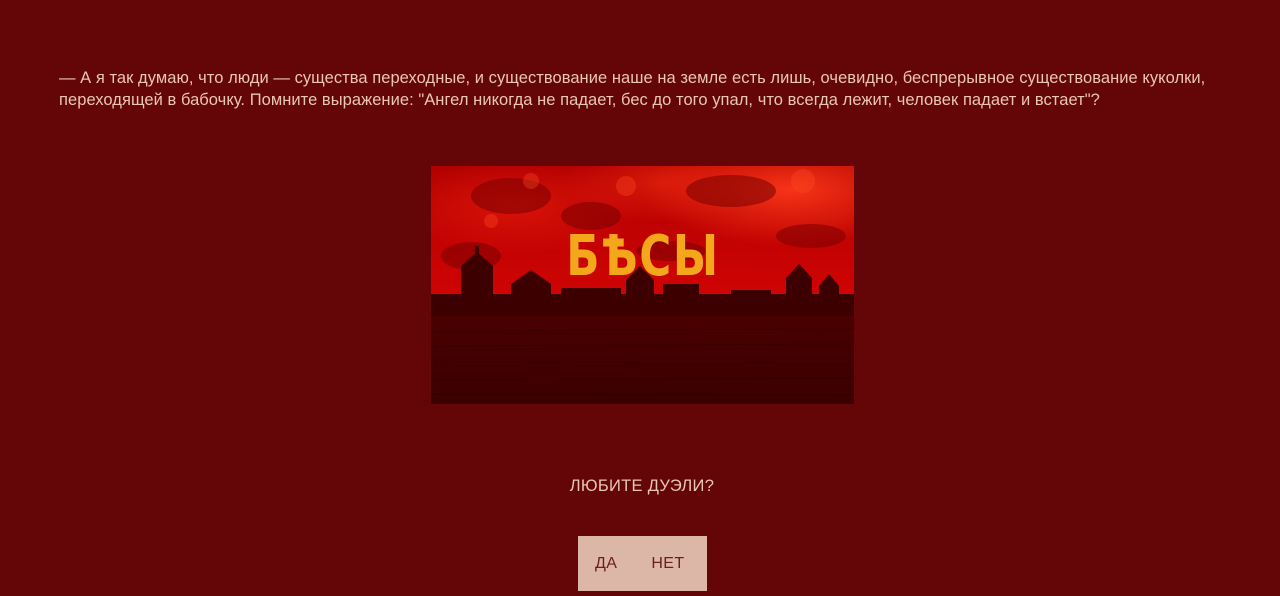 The image size is (1280, 596). Describe the element at coordinates (642, 563) in the screenshot. I see `poll-answer-group: ДА НЕТ` at that location.